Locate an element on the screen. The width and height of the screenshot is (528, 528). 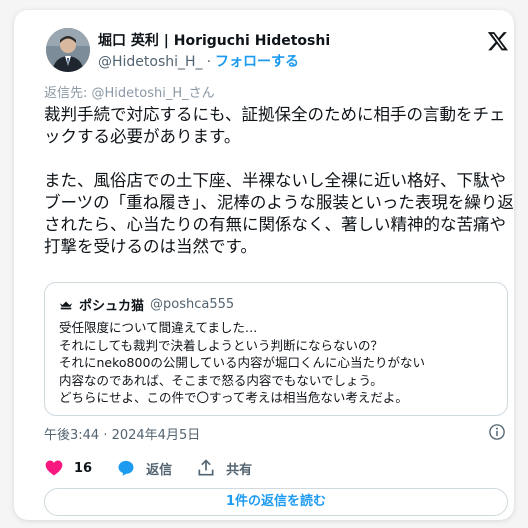
quoted-tweet-header: ポシュカ猫 @poshca555 is located at coordinates (146, 304).